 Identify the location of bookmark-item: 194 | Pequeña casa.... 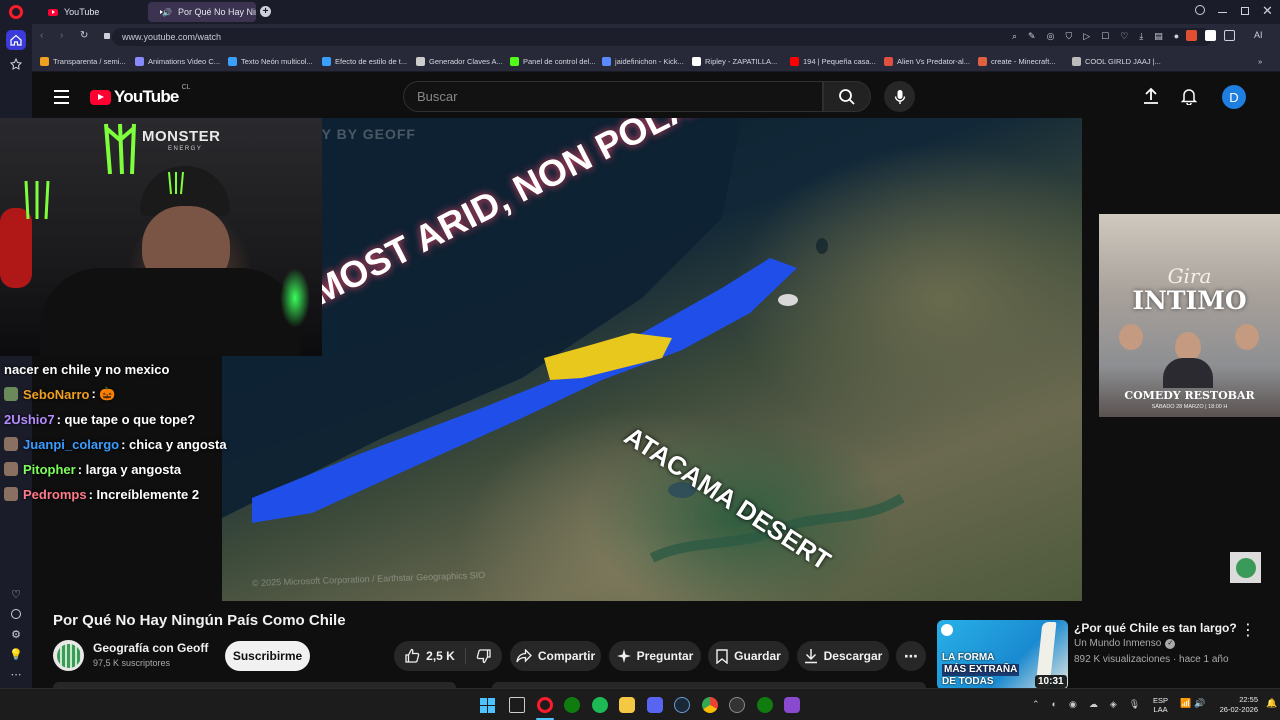
(833, 61).